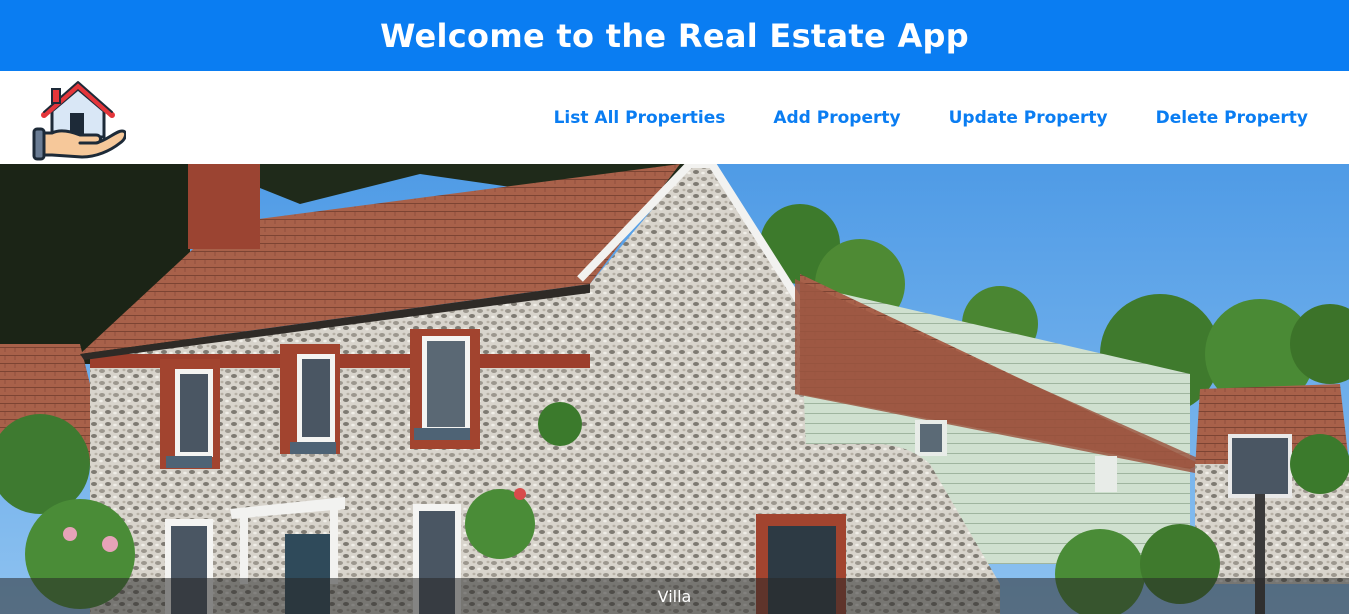 The image size is (1349, 614). Describe the element at coordinates (1028, 118) in the screenshot. I see `nav-update-property: Update Property` at that location.